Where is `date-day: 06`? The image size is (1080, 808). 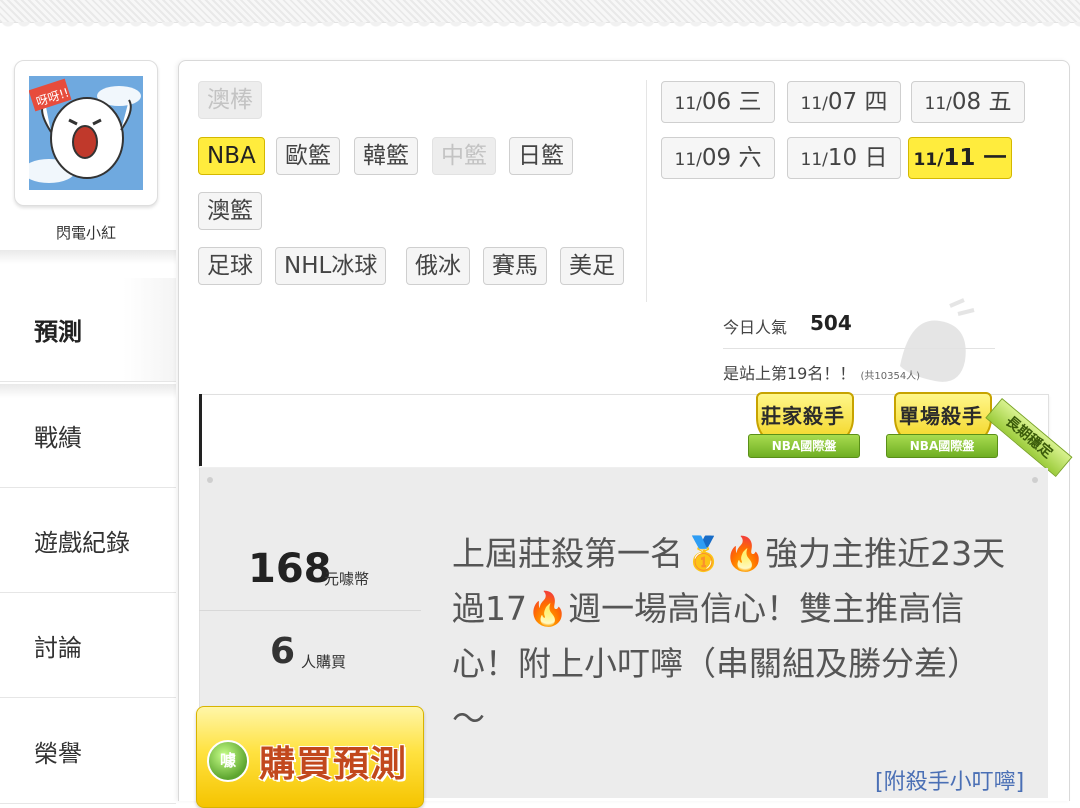
date-day: 06 is located at coordinates (716, 102).